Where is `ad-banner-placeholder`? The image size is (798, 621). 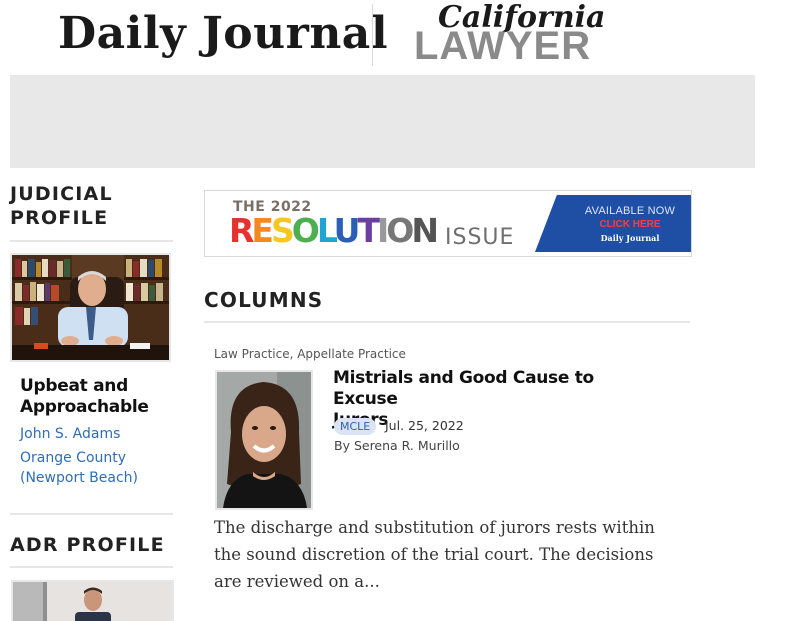
ad-banner-placeholder is located at coordinates (382, 121).